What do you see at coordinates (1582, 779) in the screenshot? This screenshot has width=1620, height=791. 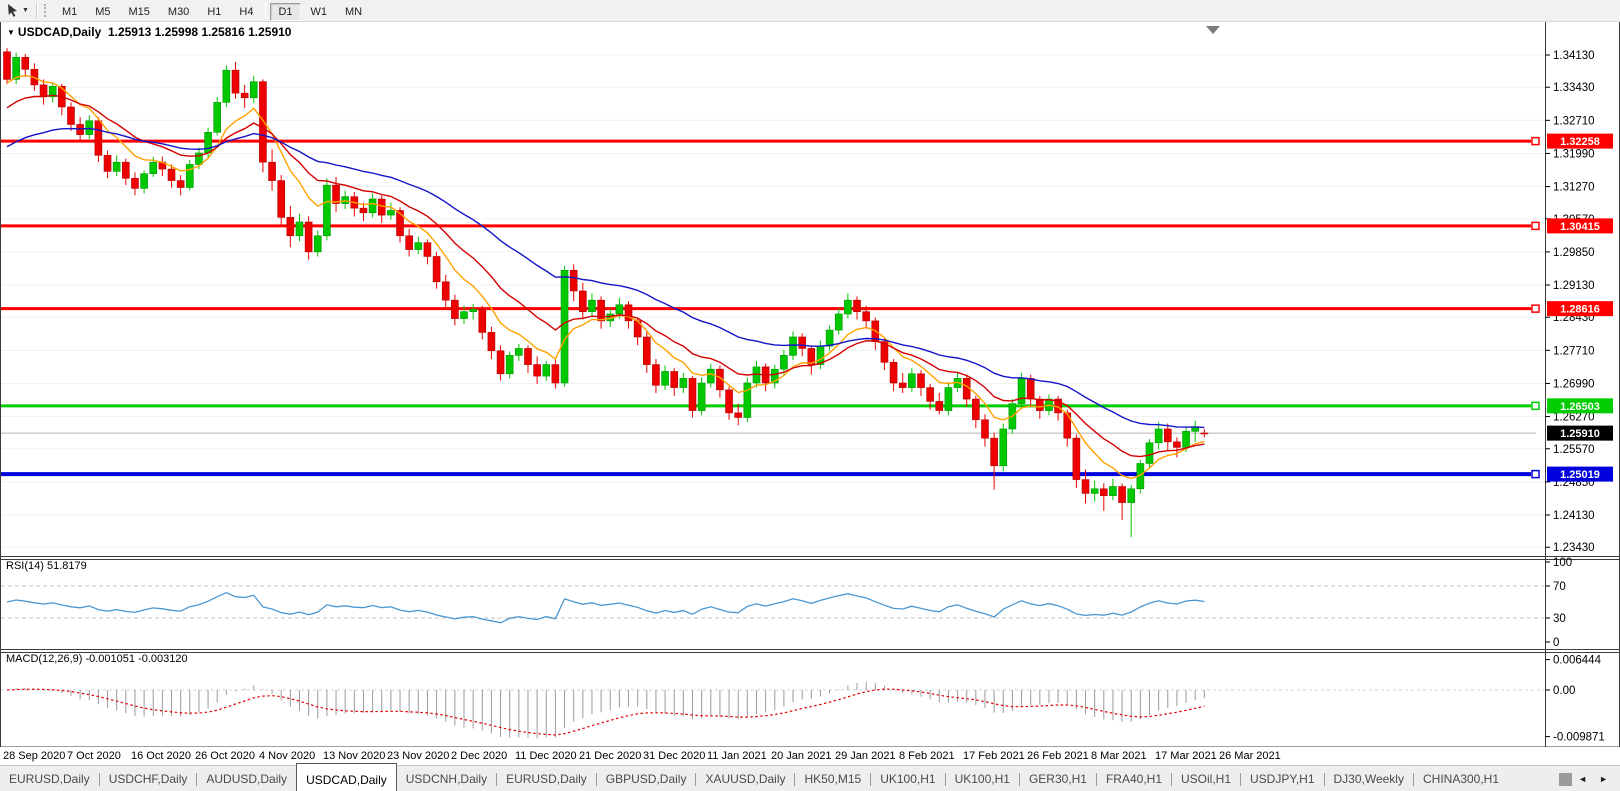 I see `tab-scroll-left-icon: ◄` at bounding box center [1582, 779].